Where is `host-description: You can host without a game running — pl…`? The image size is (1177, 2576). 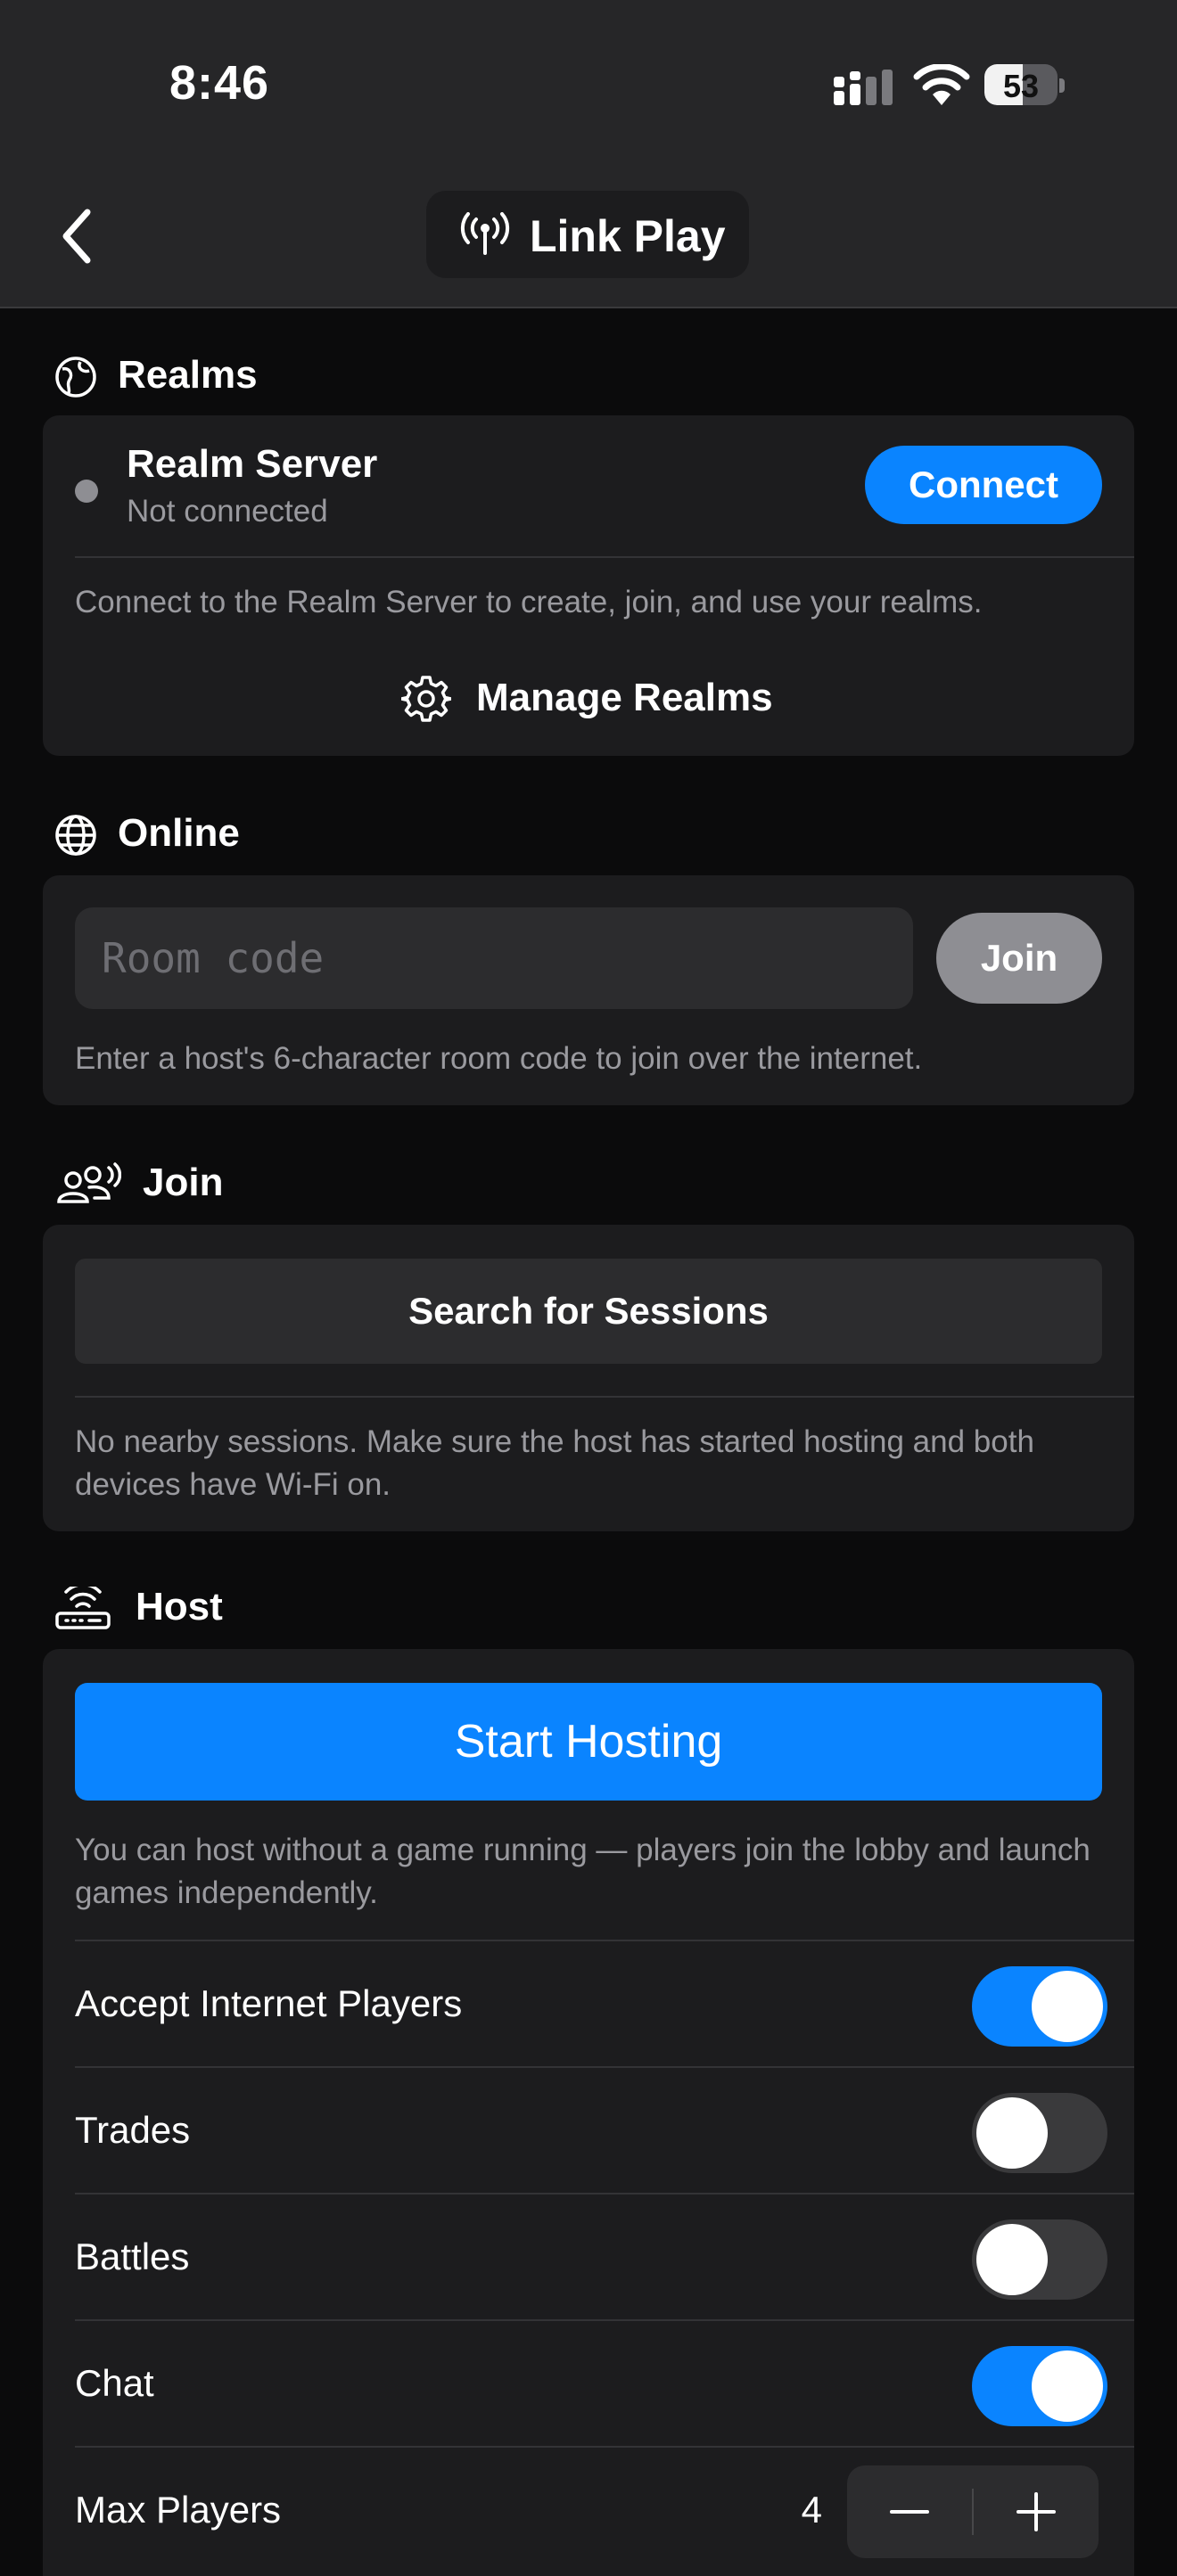 host-description: You can host without a game running — pl… is located at coordinates (583, 1871).